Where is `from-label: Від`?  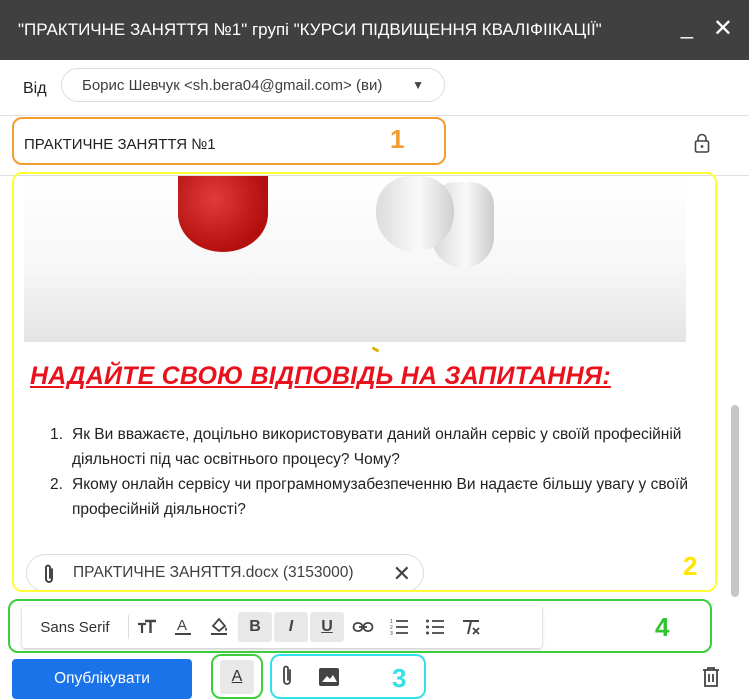
from-label: Від is located at coordinates (35, 88).